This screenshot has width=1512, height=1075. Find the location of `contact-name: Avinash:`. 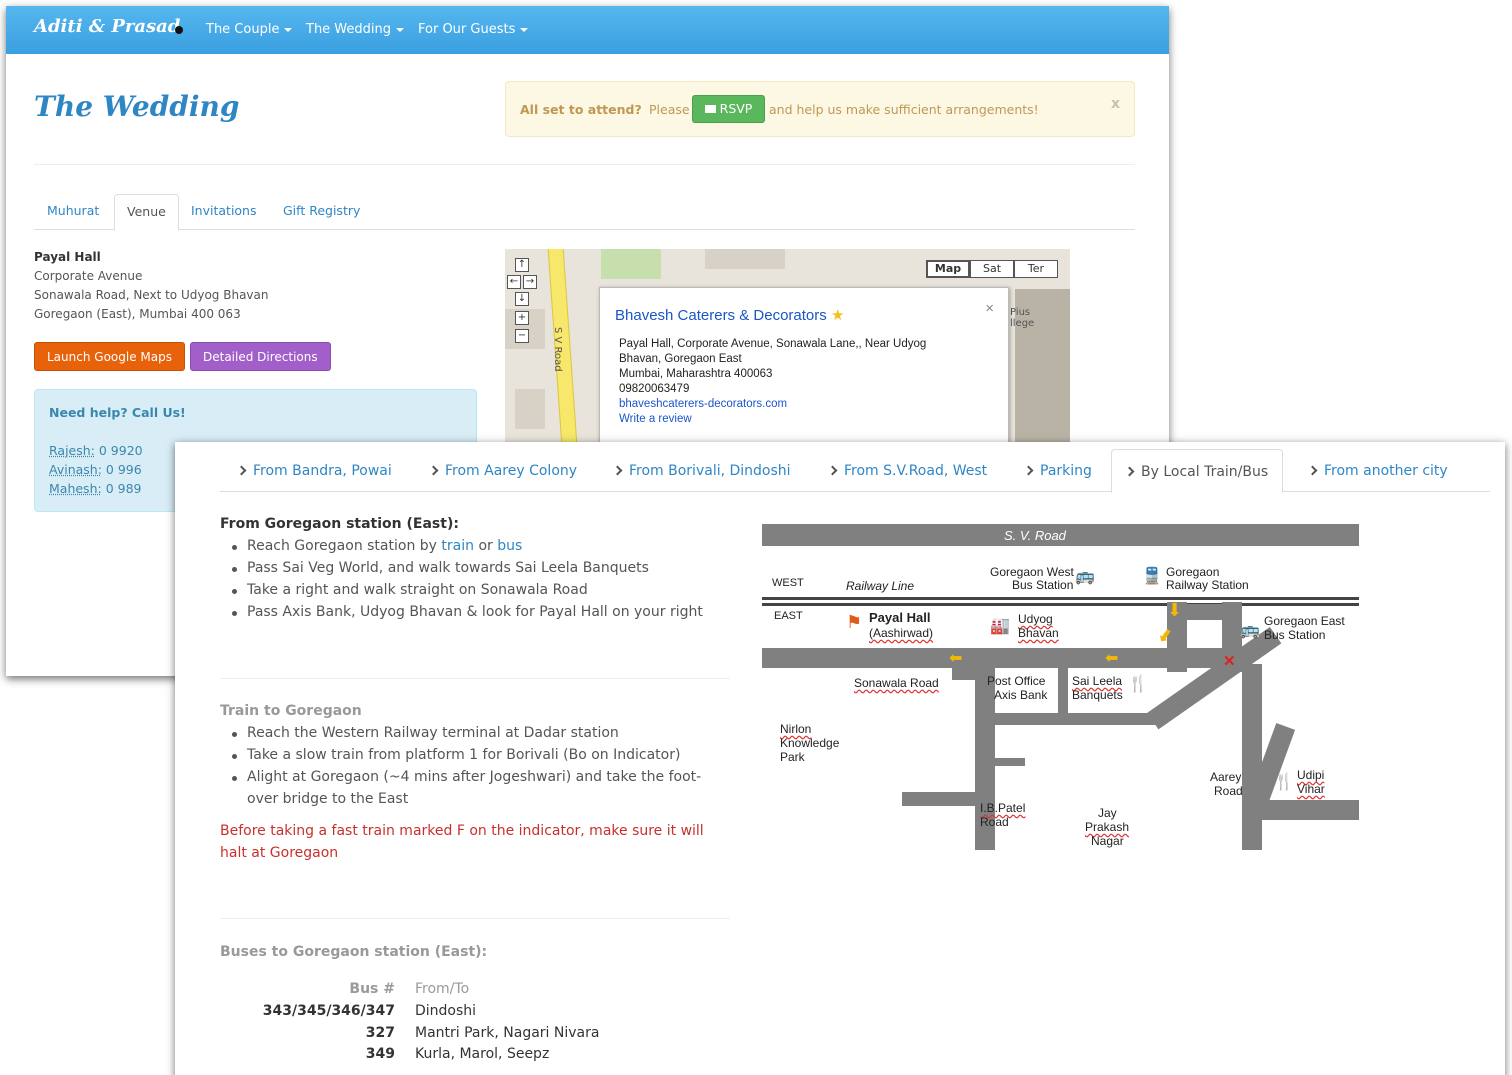

contact-name: Avinash: is located at coordinates (75, 469).